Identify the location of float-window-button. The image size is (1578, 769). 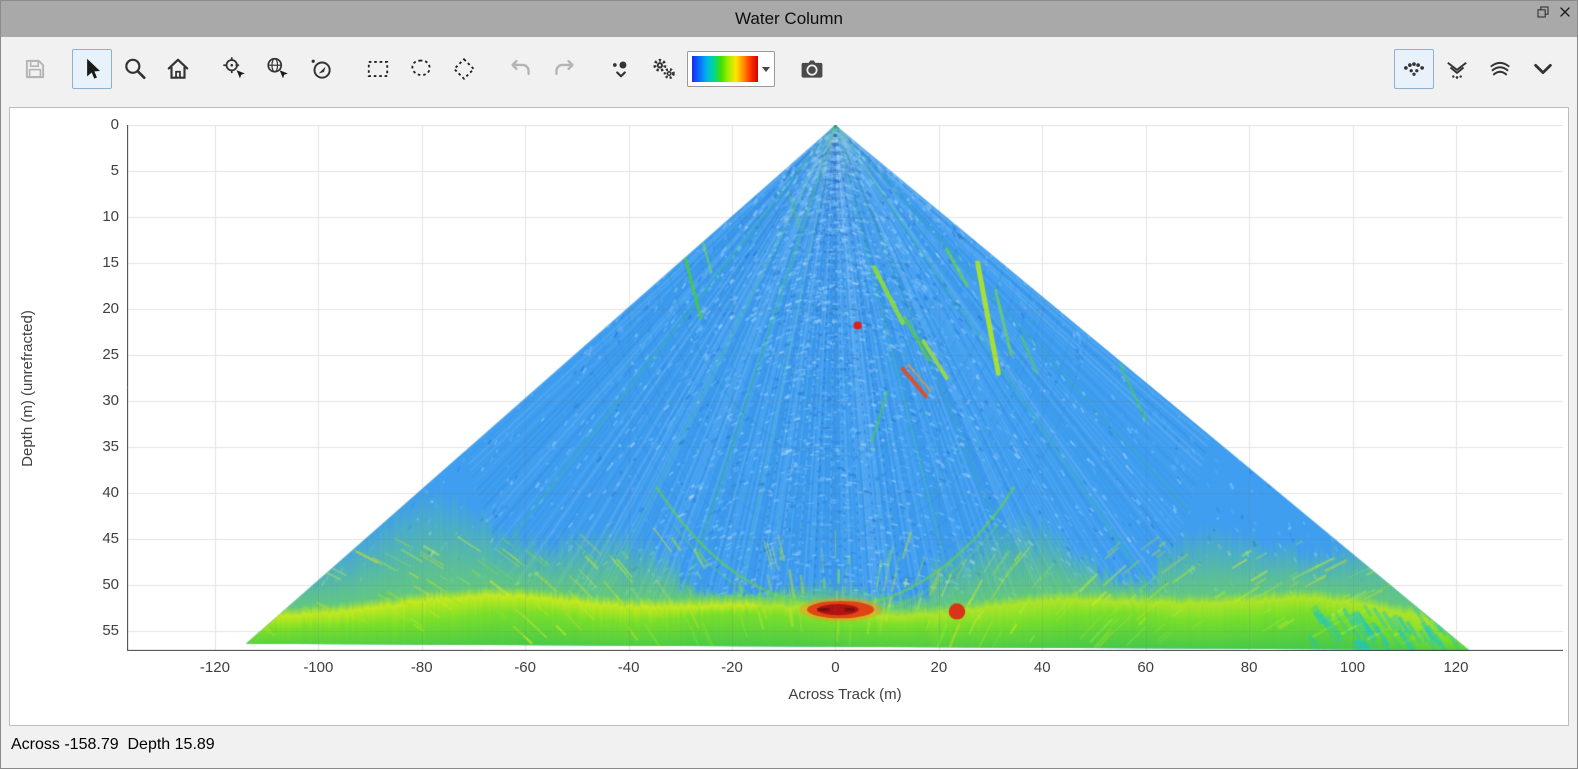
(1543, 14).